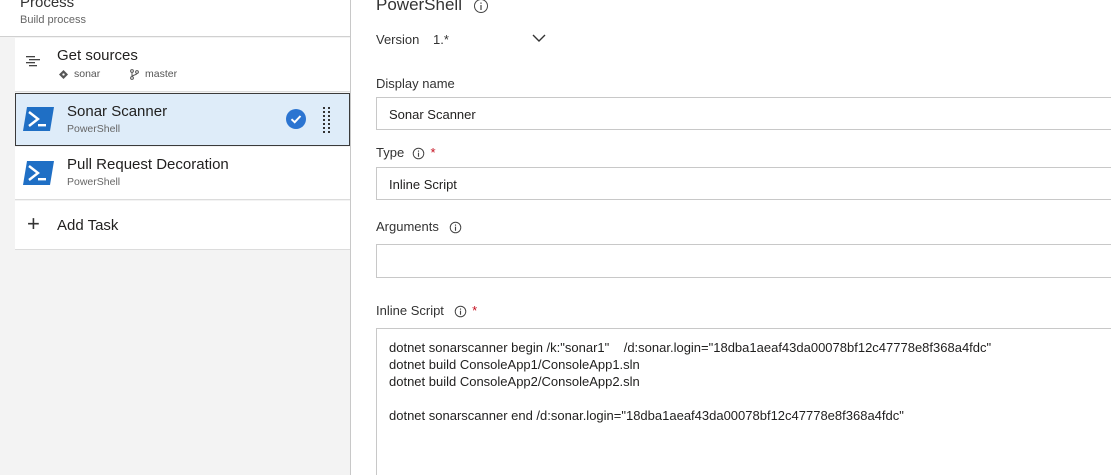 Image resolution: width=1111 pixels, height=475 pixels. Describe the element at coordinates (390, 152) in the screenshot. I see `type-label-text: Type` at that location.